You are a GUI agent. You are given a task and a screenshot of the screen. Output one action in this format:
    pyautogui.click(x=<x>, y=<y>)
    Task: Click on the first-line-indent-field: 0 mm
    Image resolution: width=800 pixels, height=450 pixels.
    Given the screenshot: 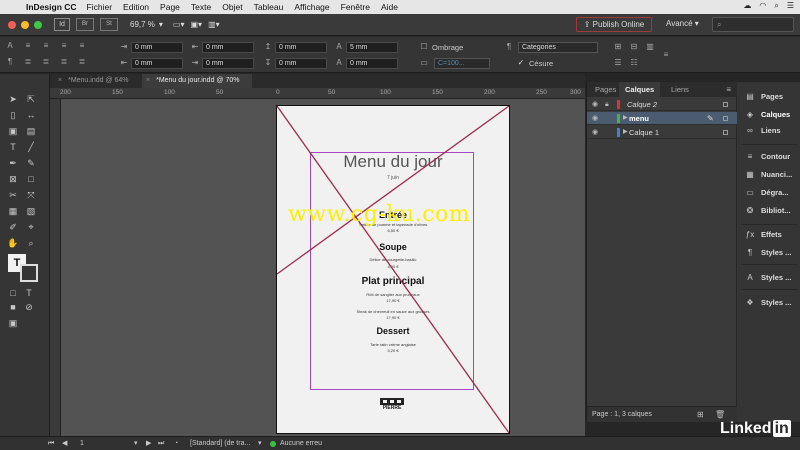 What is the action you would take?
    pyautogui.click(x=157, y=63)
    